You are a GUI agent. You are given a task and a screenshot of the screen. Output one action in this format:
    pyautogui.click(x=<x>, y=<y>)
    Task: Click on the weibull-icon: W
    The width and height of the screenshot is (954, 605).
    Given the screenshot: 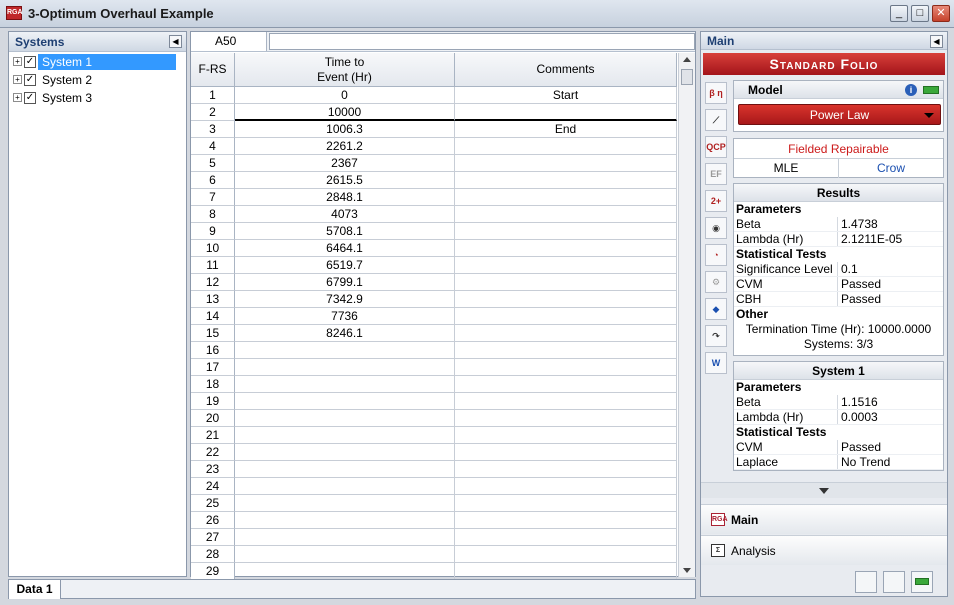 What is the action you would take?
    pyautogui.click(x=716, y=363)
    